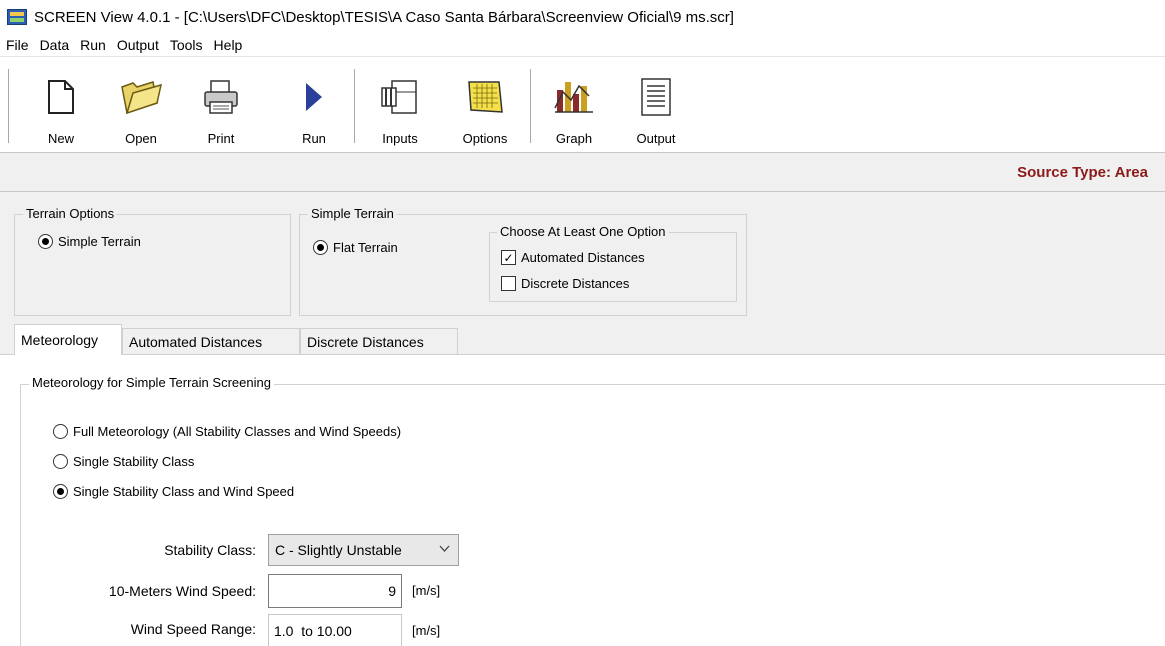 The height and width of the screenshot is (646, 1165). What do you see at coordinates (313, 631) in the screenshot?
I see `wind-speed-range-value: 1.0 to 10.00` at bounding box center [313, 631].